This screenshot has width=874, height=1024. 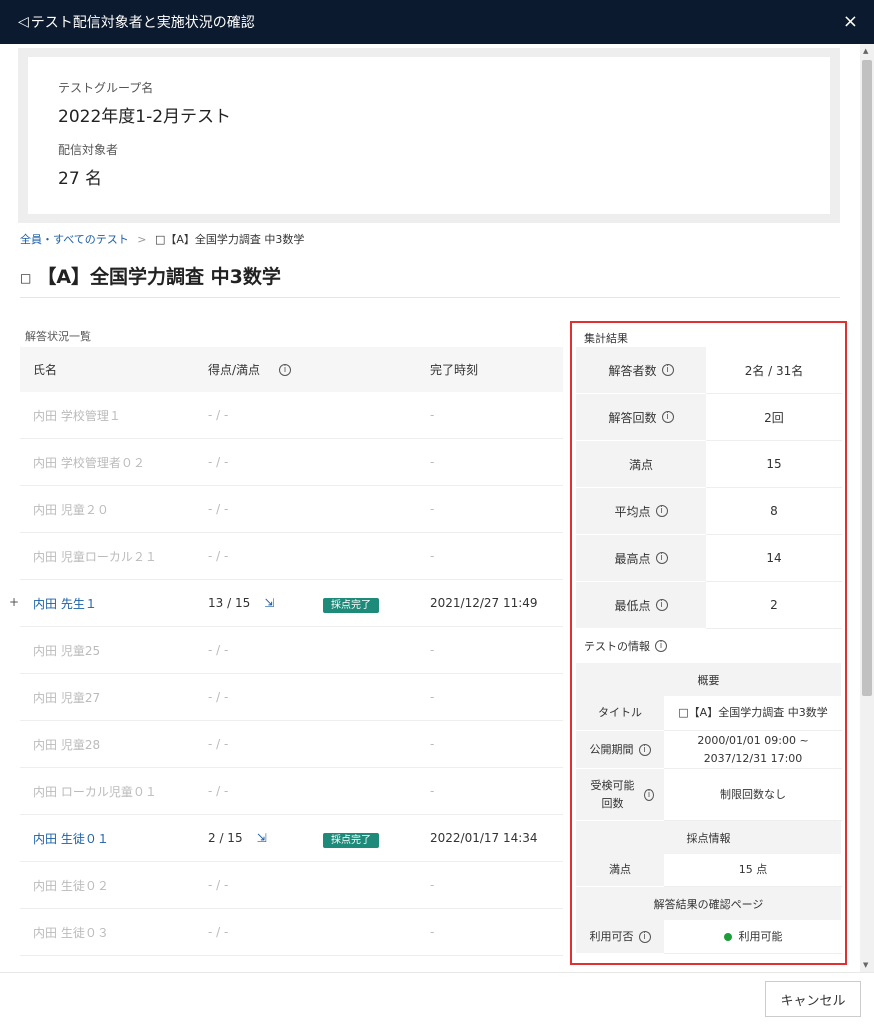 I want to click on stat-label: 最高点 i, so click(x=641, y=558).